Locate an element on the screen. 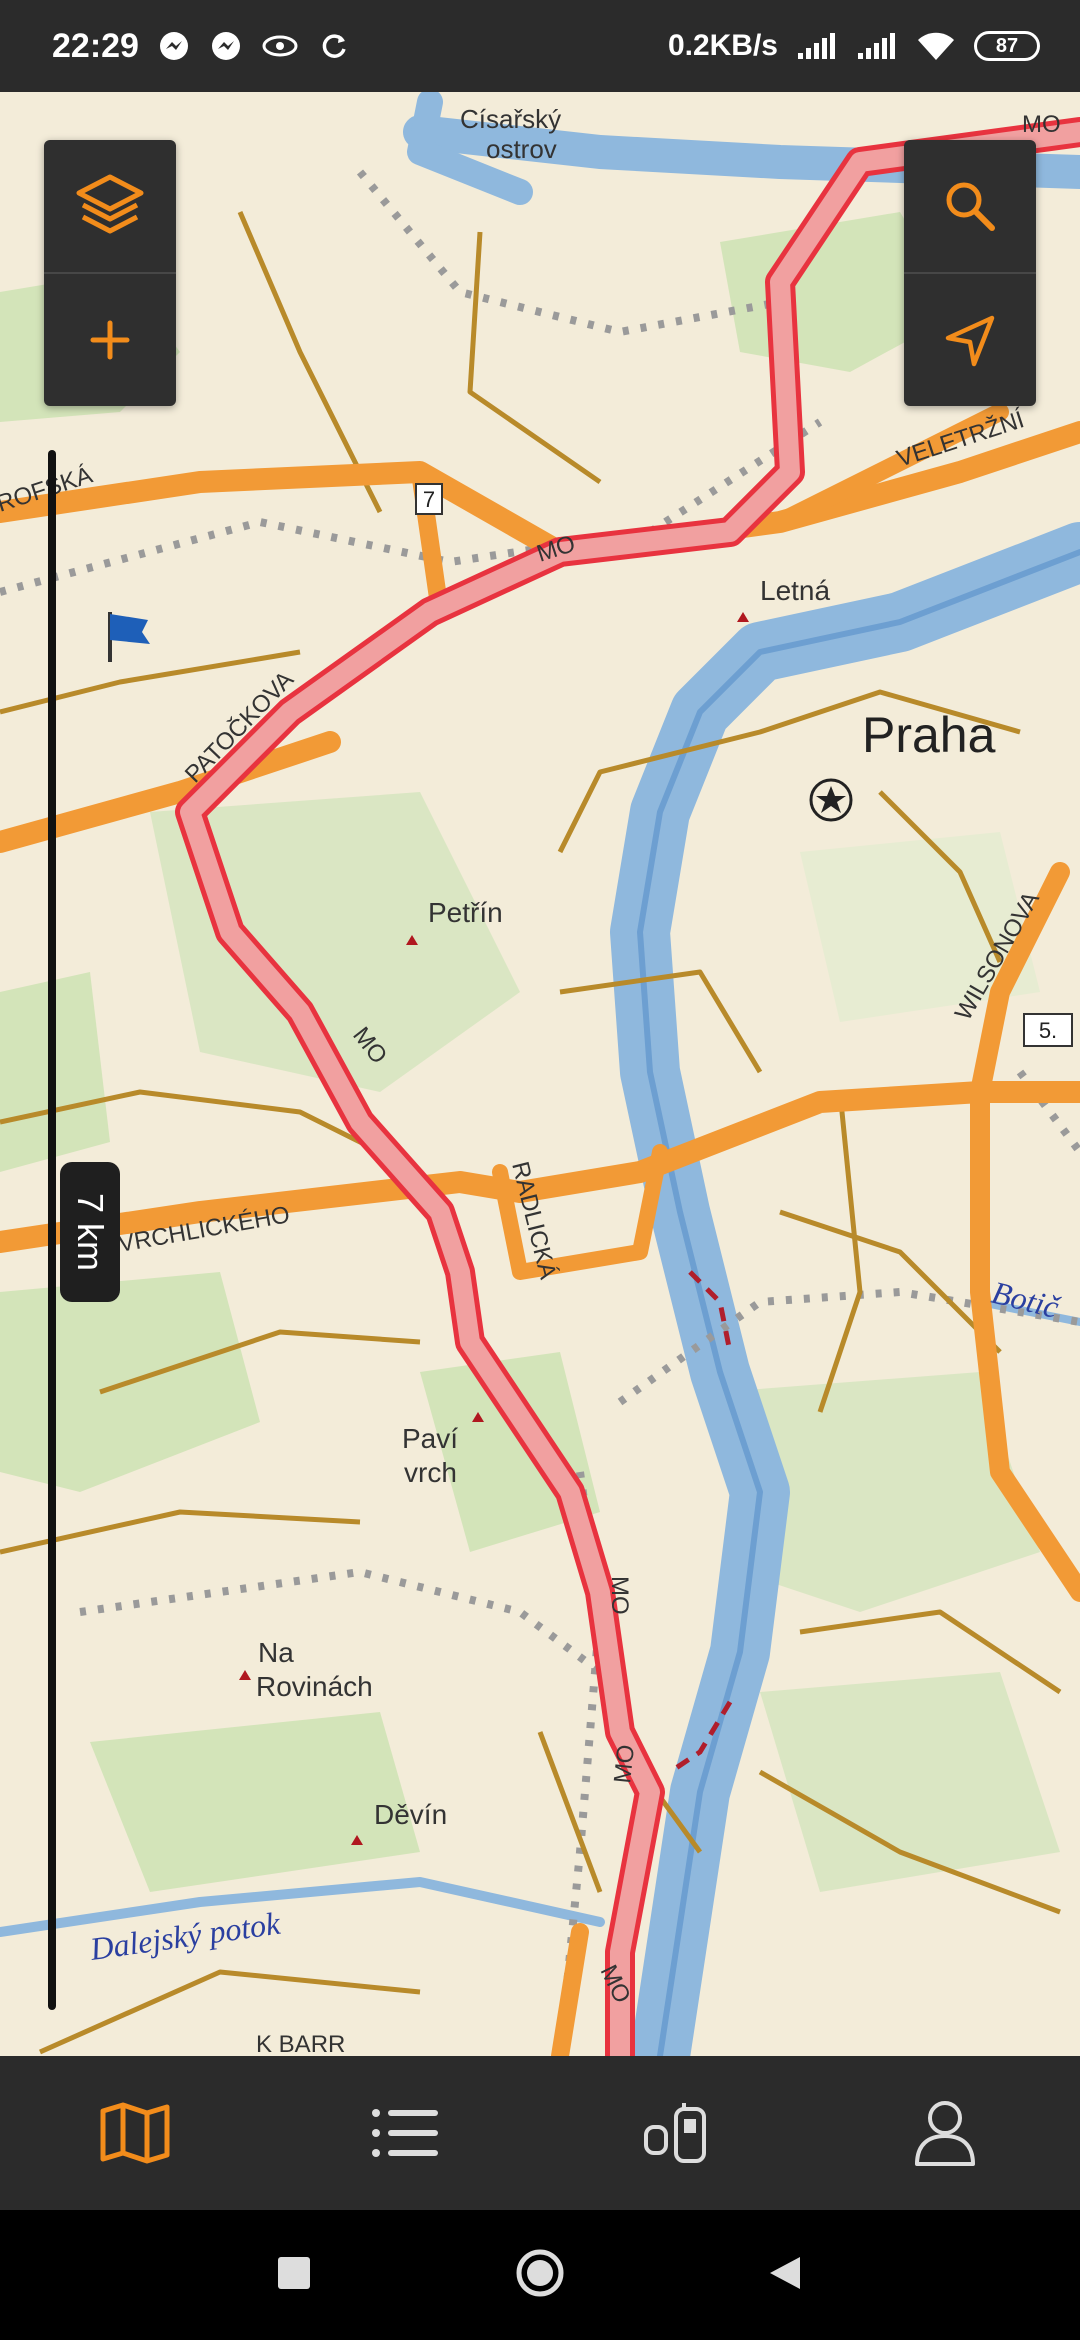 Image resolution: width=1080 pixels, height=2340 pixels. sync-icon is located at coordinates (334, 46).